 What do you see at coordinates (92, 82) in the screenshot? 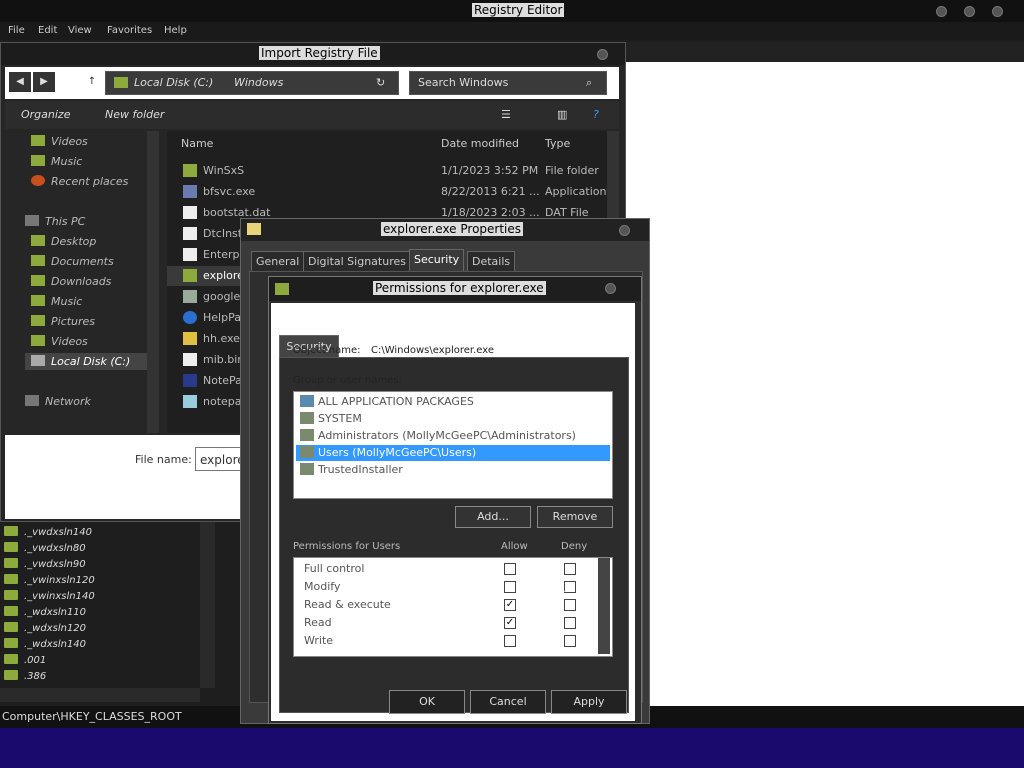
I see `up-arrow-icon: ↑` at bounding box center [92, 82].